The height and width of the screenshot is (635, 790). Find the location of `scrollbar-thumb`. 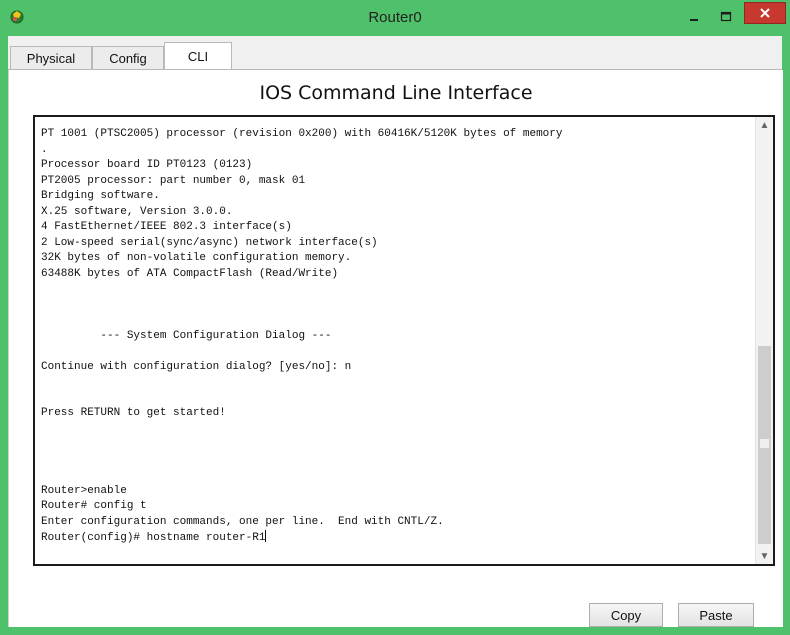

scrollbar-thumb is located at coordinates (764, 445).